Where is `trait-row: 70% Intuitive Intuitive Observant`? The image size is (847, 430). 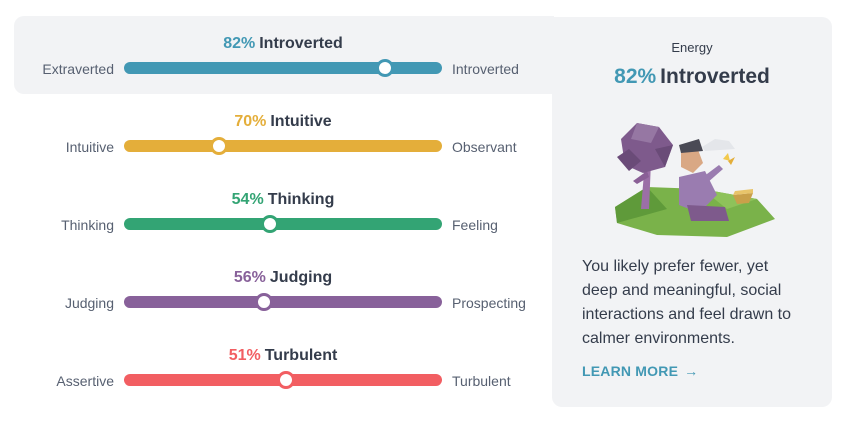
trait-row: 70% Intuitive Intuitive Observant is located at coordinates (284, 133).